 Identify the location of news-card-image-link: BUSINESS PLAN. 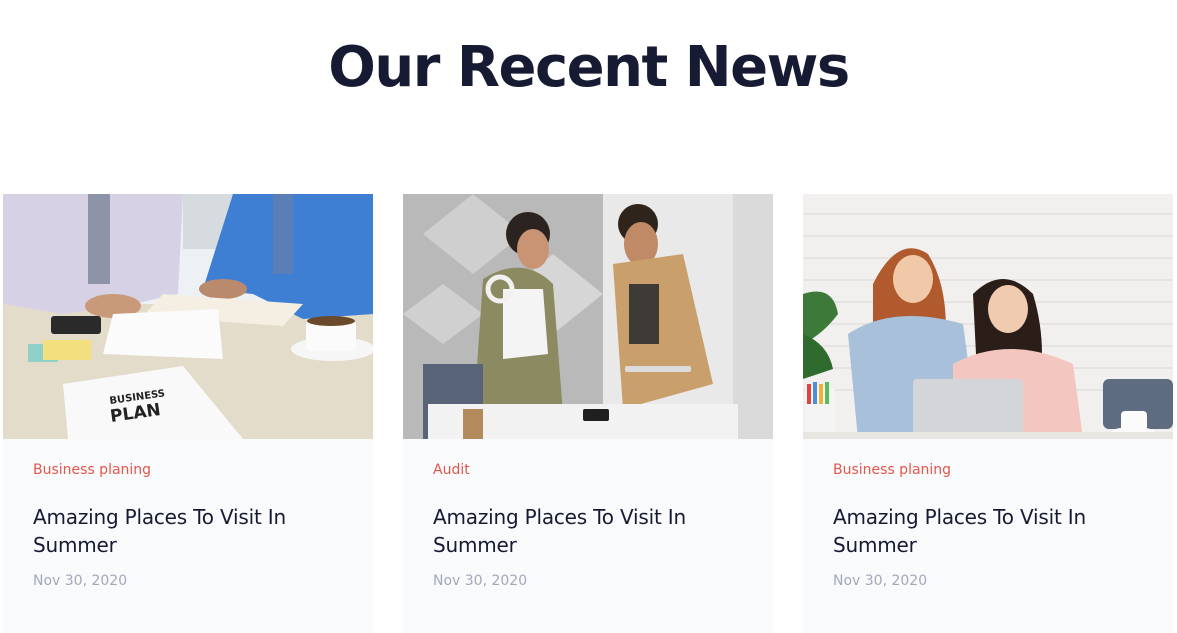
(188, 316).